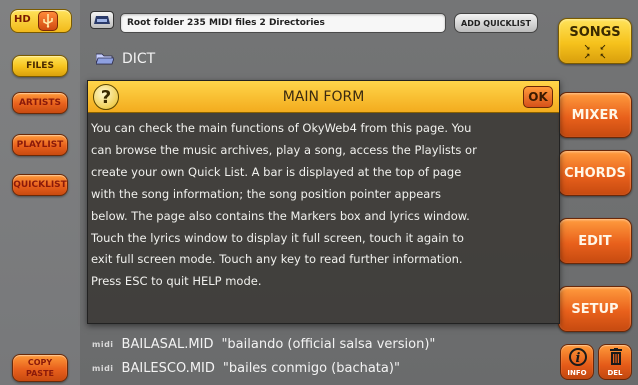 The height and width of the screenshot is (385, 638). Describe the element at coordinates (311, 368) in the screenshot. I see `song-title: "bailes conmigo (bachata)"` at that location.